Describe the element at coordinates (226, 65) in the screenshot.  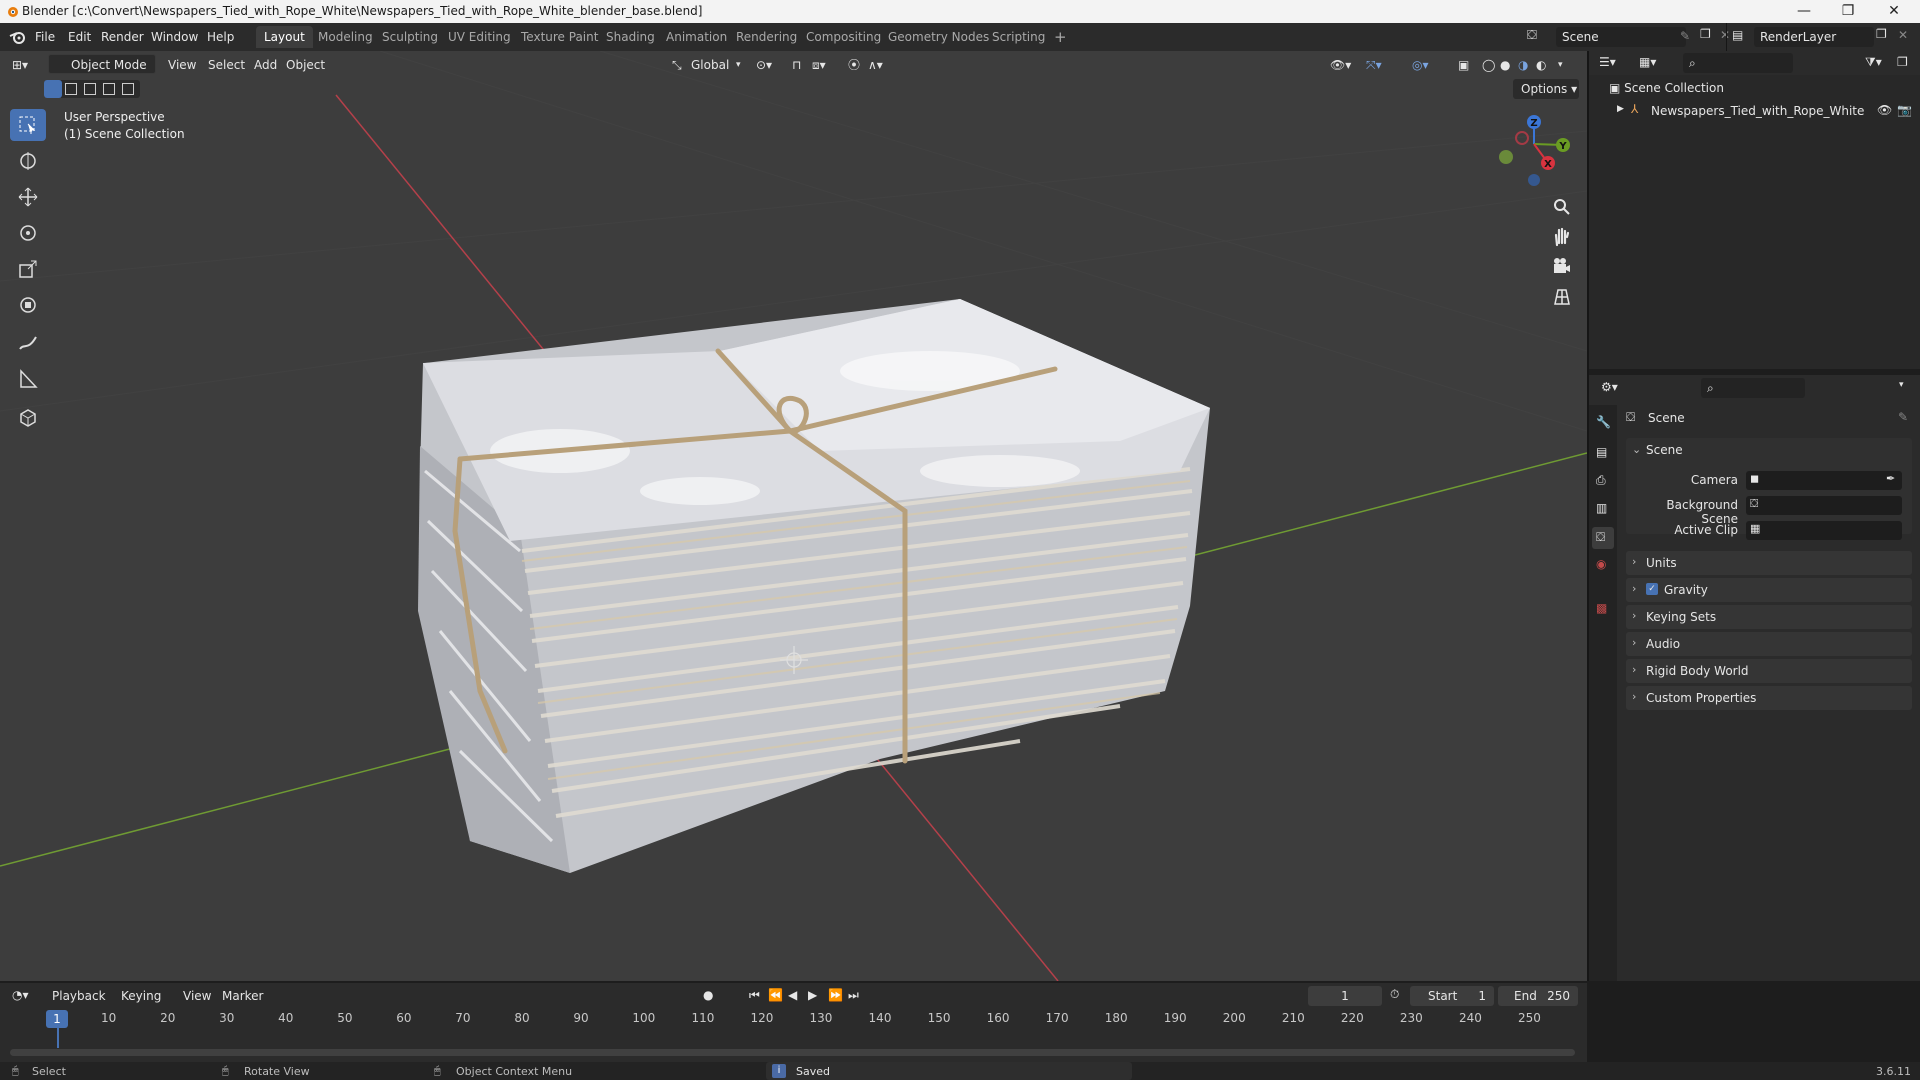
I see `menu-select: Select` at that location.